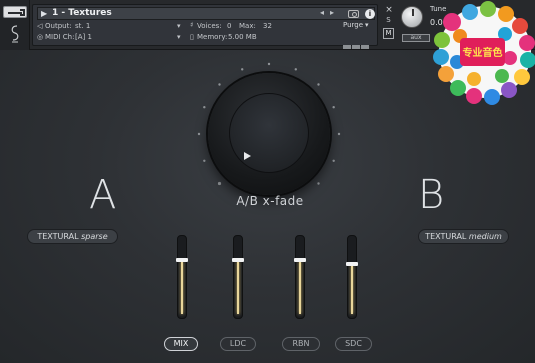 Image resolution: width=535 pixels, height=363 pixels. Describe the element at coordinates (238, 344) in the screenshot. I see `ldc-button: LDC` at that location.